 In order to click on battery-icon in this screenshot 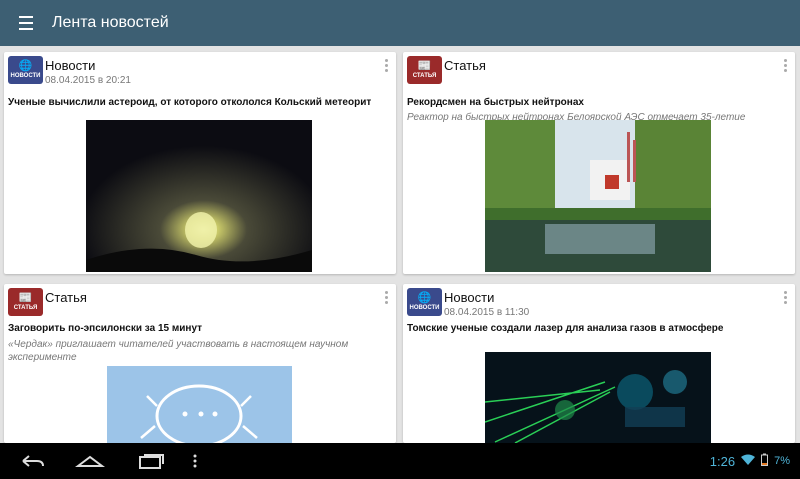, I will do `click(765, 461)`.